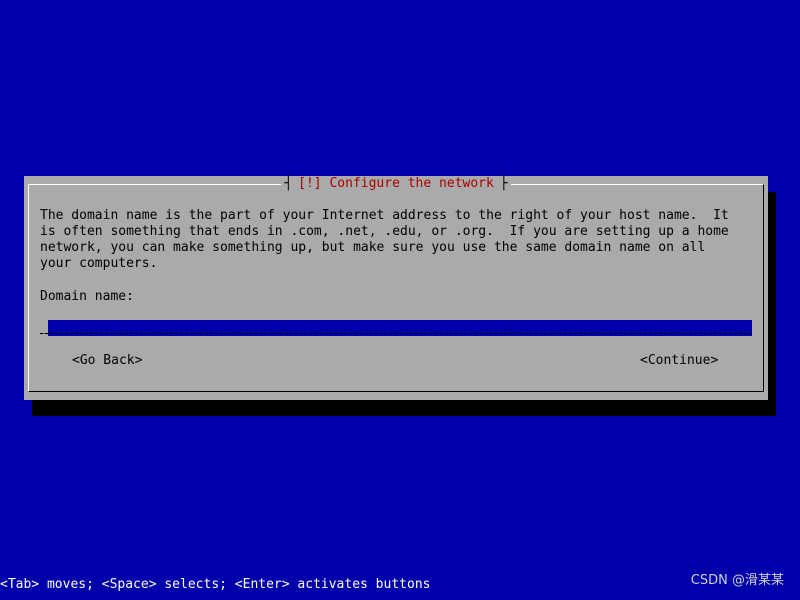 The image size is (800, 600). I want to click on watermark: CSDN @滑某某, so click(737, 580).